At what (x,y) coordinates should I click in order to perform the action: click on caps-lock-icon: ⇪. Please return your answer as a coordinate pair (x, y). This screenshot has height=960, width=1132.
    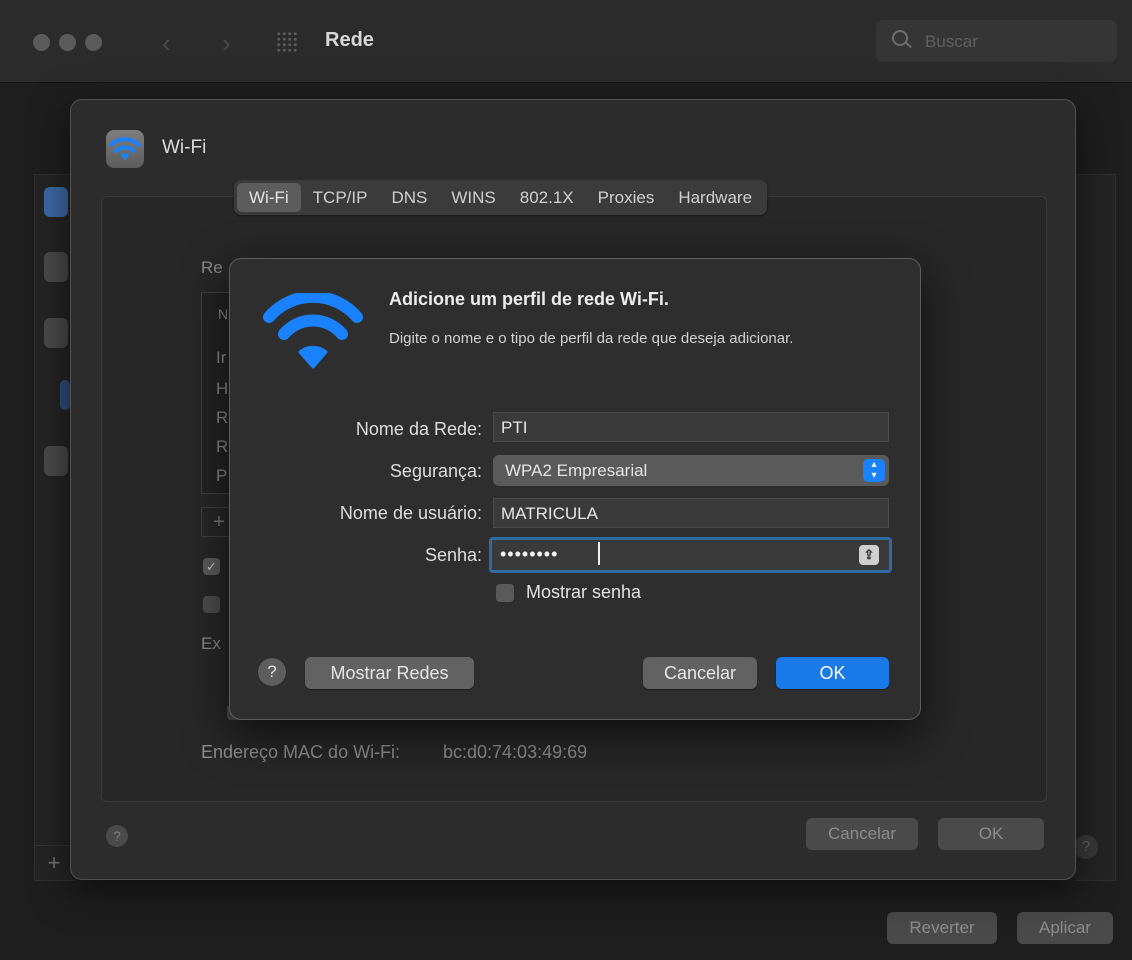
    Looking at the image, I should click on (869, 555).